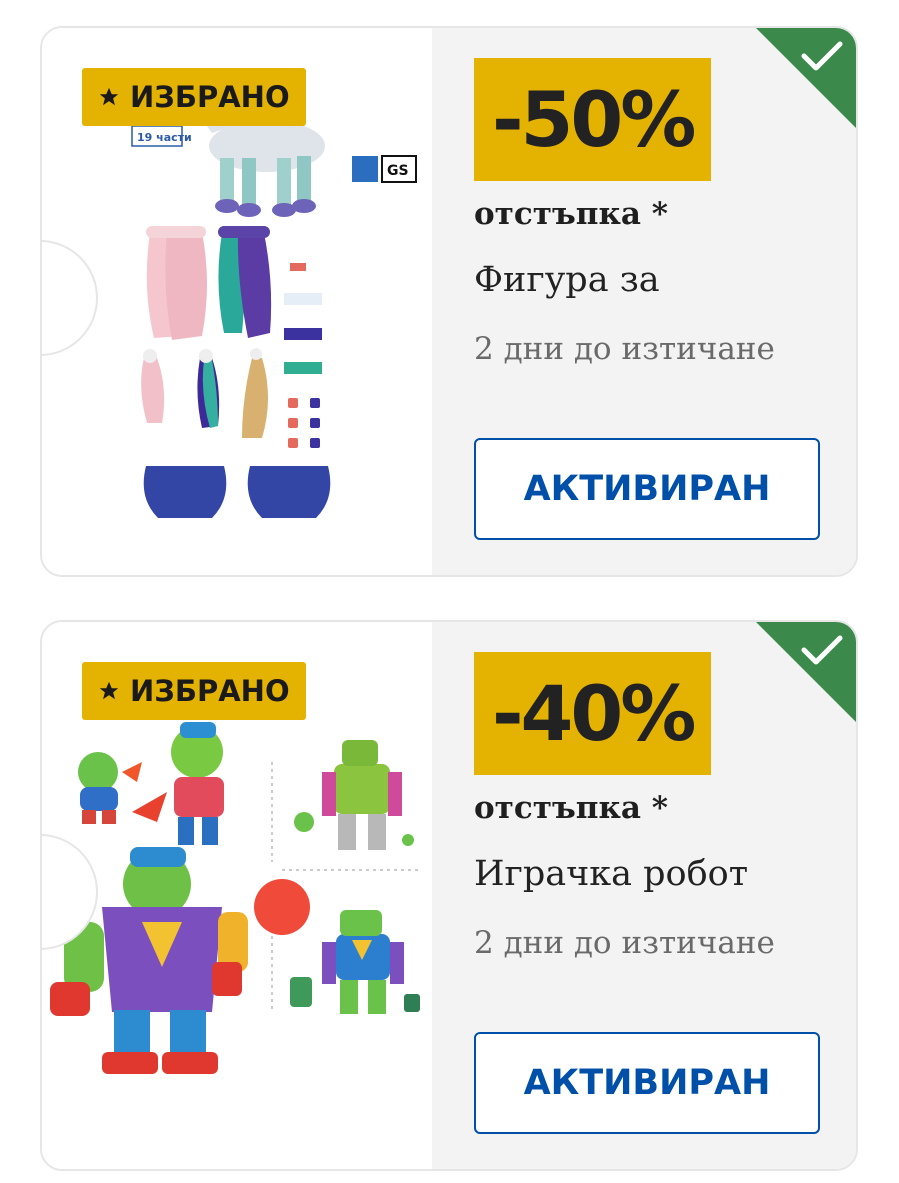 The height and width of the screenshot is (1183, 899). I want to click on product-title: Играчка робот, so click(611, 874).